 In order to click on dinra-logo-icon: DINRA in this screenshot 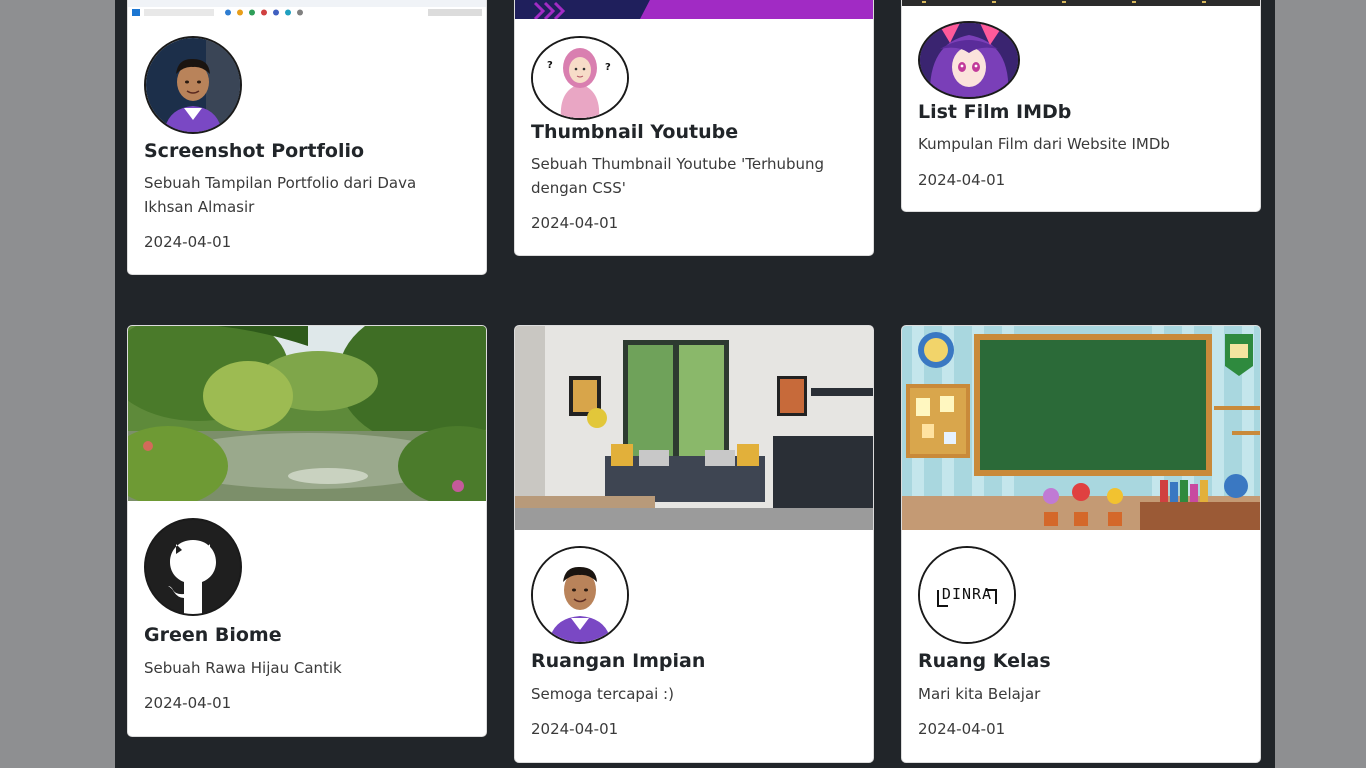, I will do `click(967, 595)`.